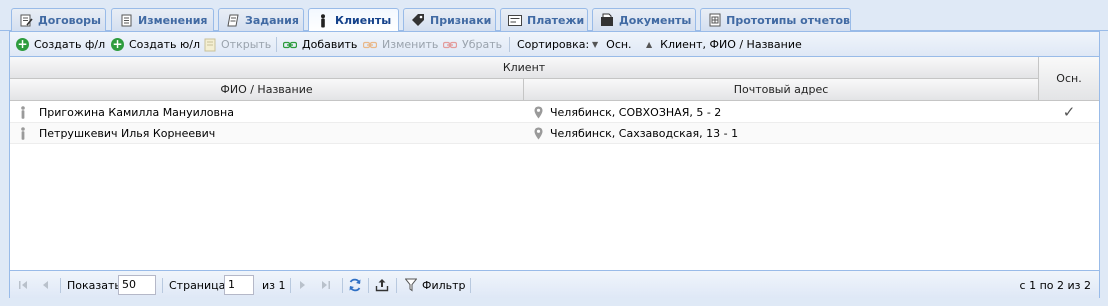  I want to click on tab-label: Признаки, so click(461, 20).